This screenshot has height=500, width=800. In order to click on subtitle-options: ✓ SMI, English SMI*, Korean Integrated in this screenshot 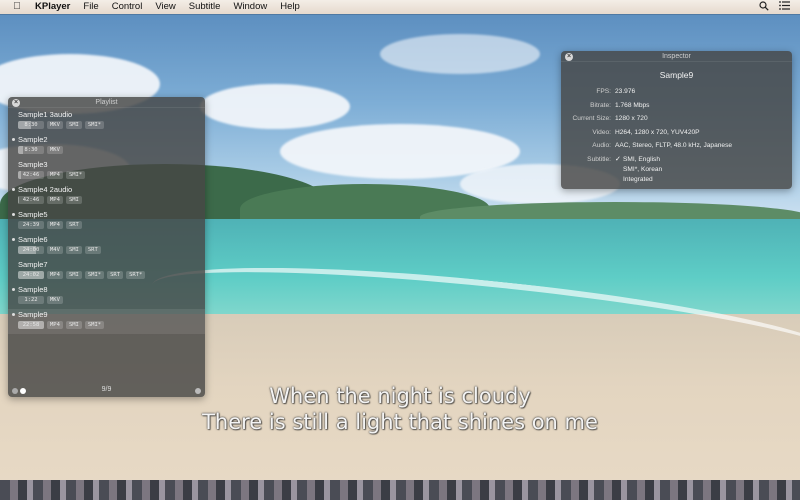, I will do `click(636, 169)`.